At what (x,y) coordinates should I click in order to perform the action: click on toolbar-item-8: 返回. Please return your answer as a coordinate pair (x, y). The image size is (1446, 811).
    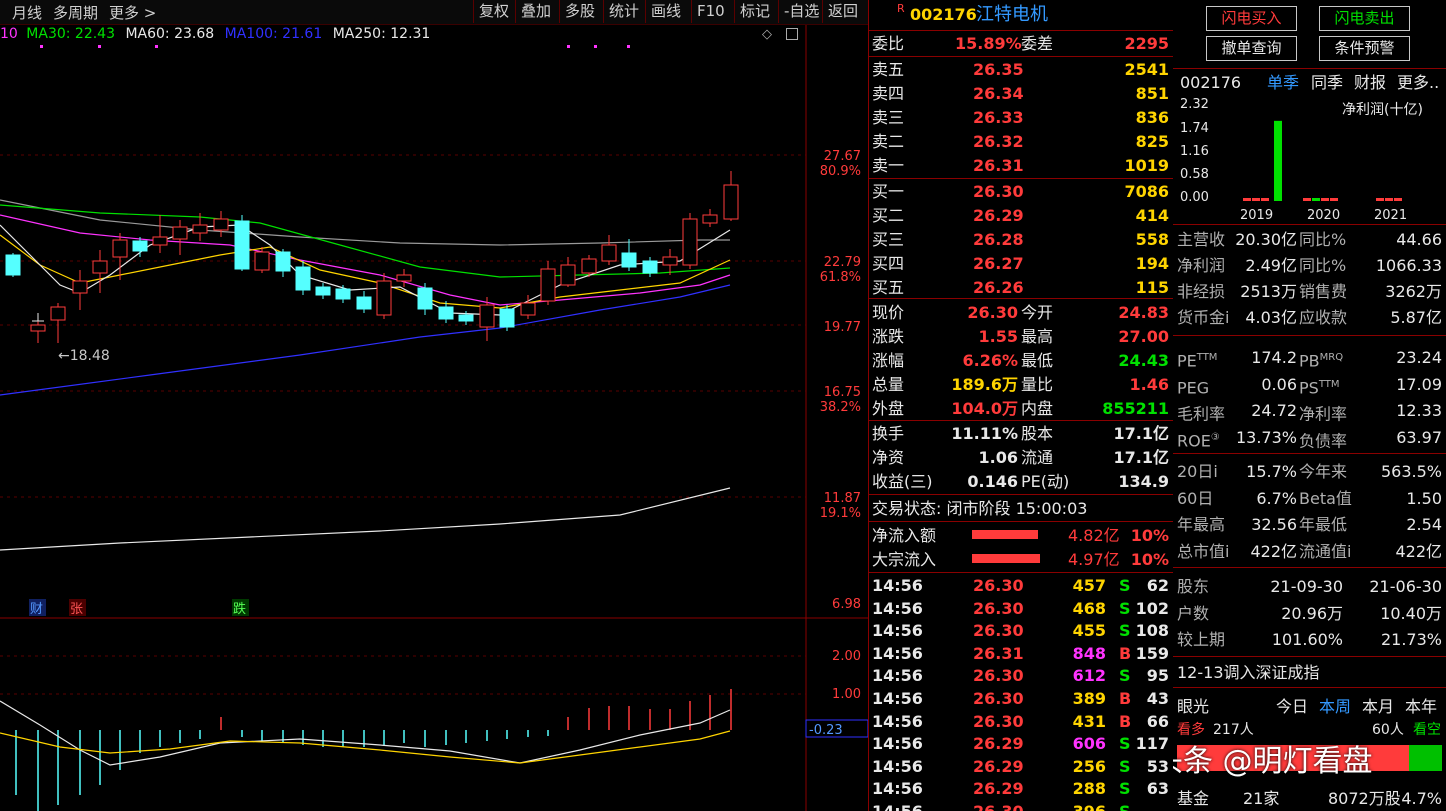
    Looking at the image, I should click on (842, 11).